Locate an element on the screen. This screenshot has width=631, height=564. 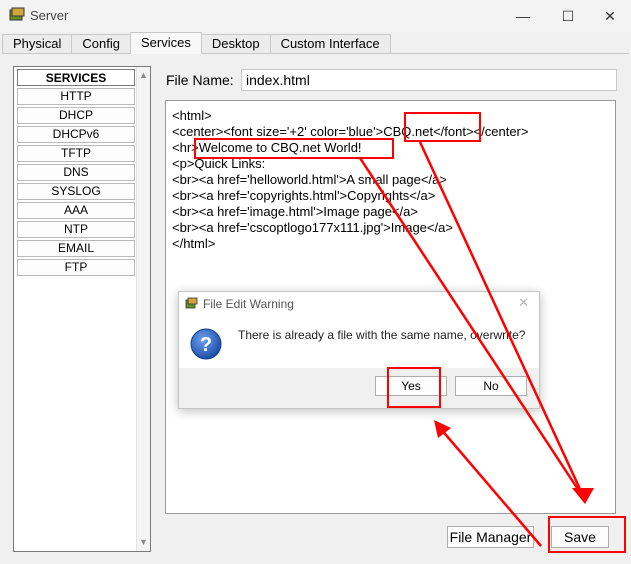
annotation-box-yes is located at coordinates (414, 387).